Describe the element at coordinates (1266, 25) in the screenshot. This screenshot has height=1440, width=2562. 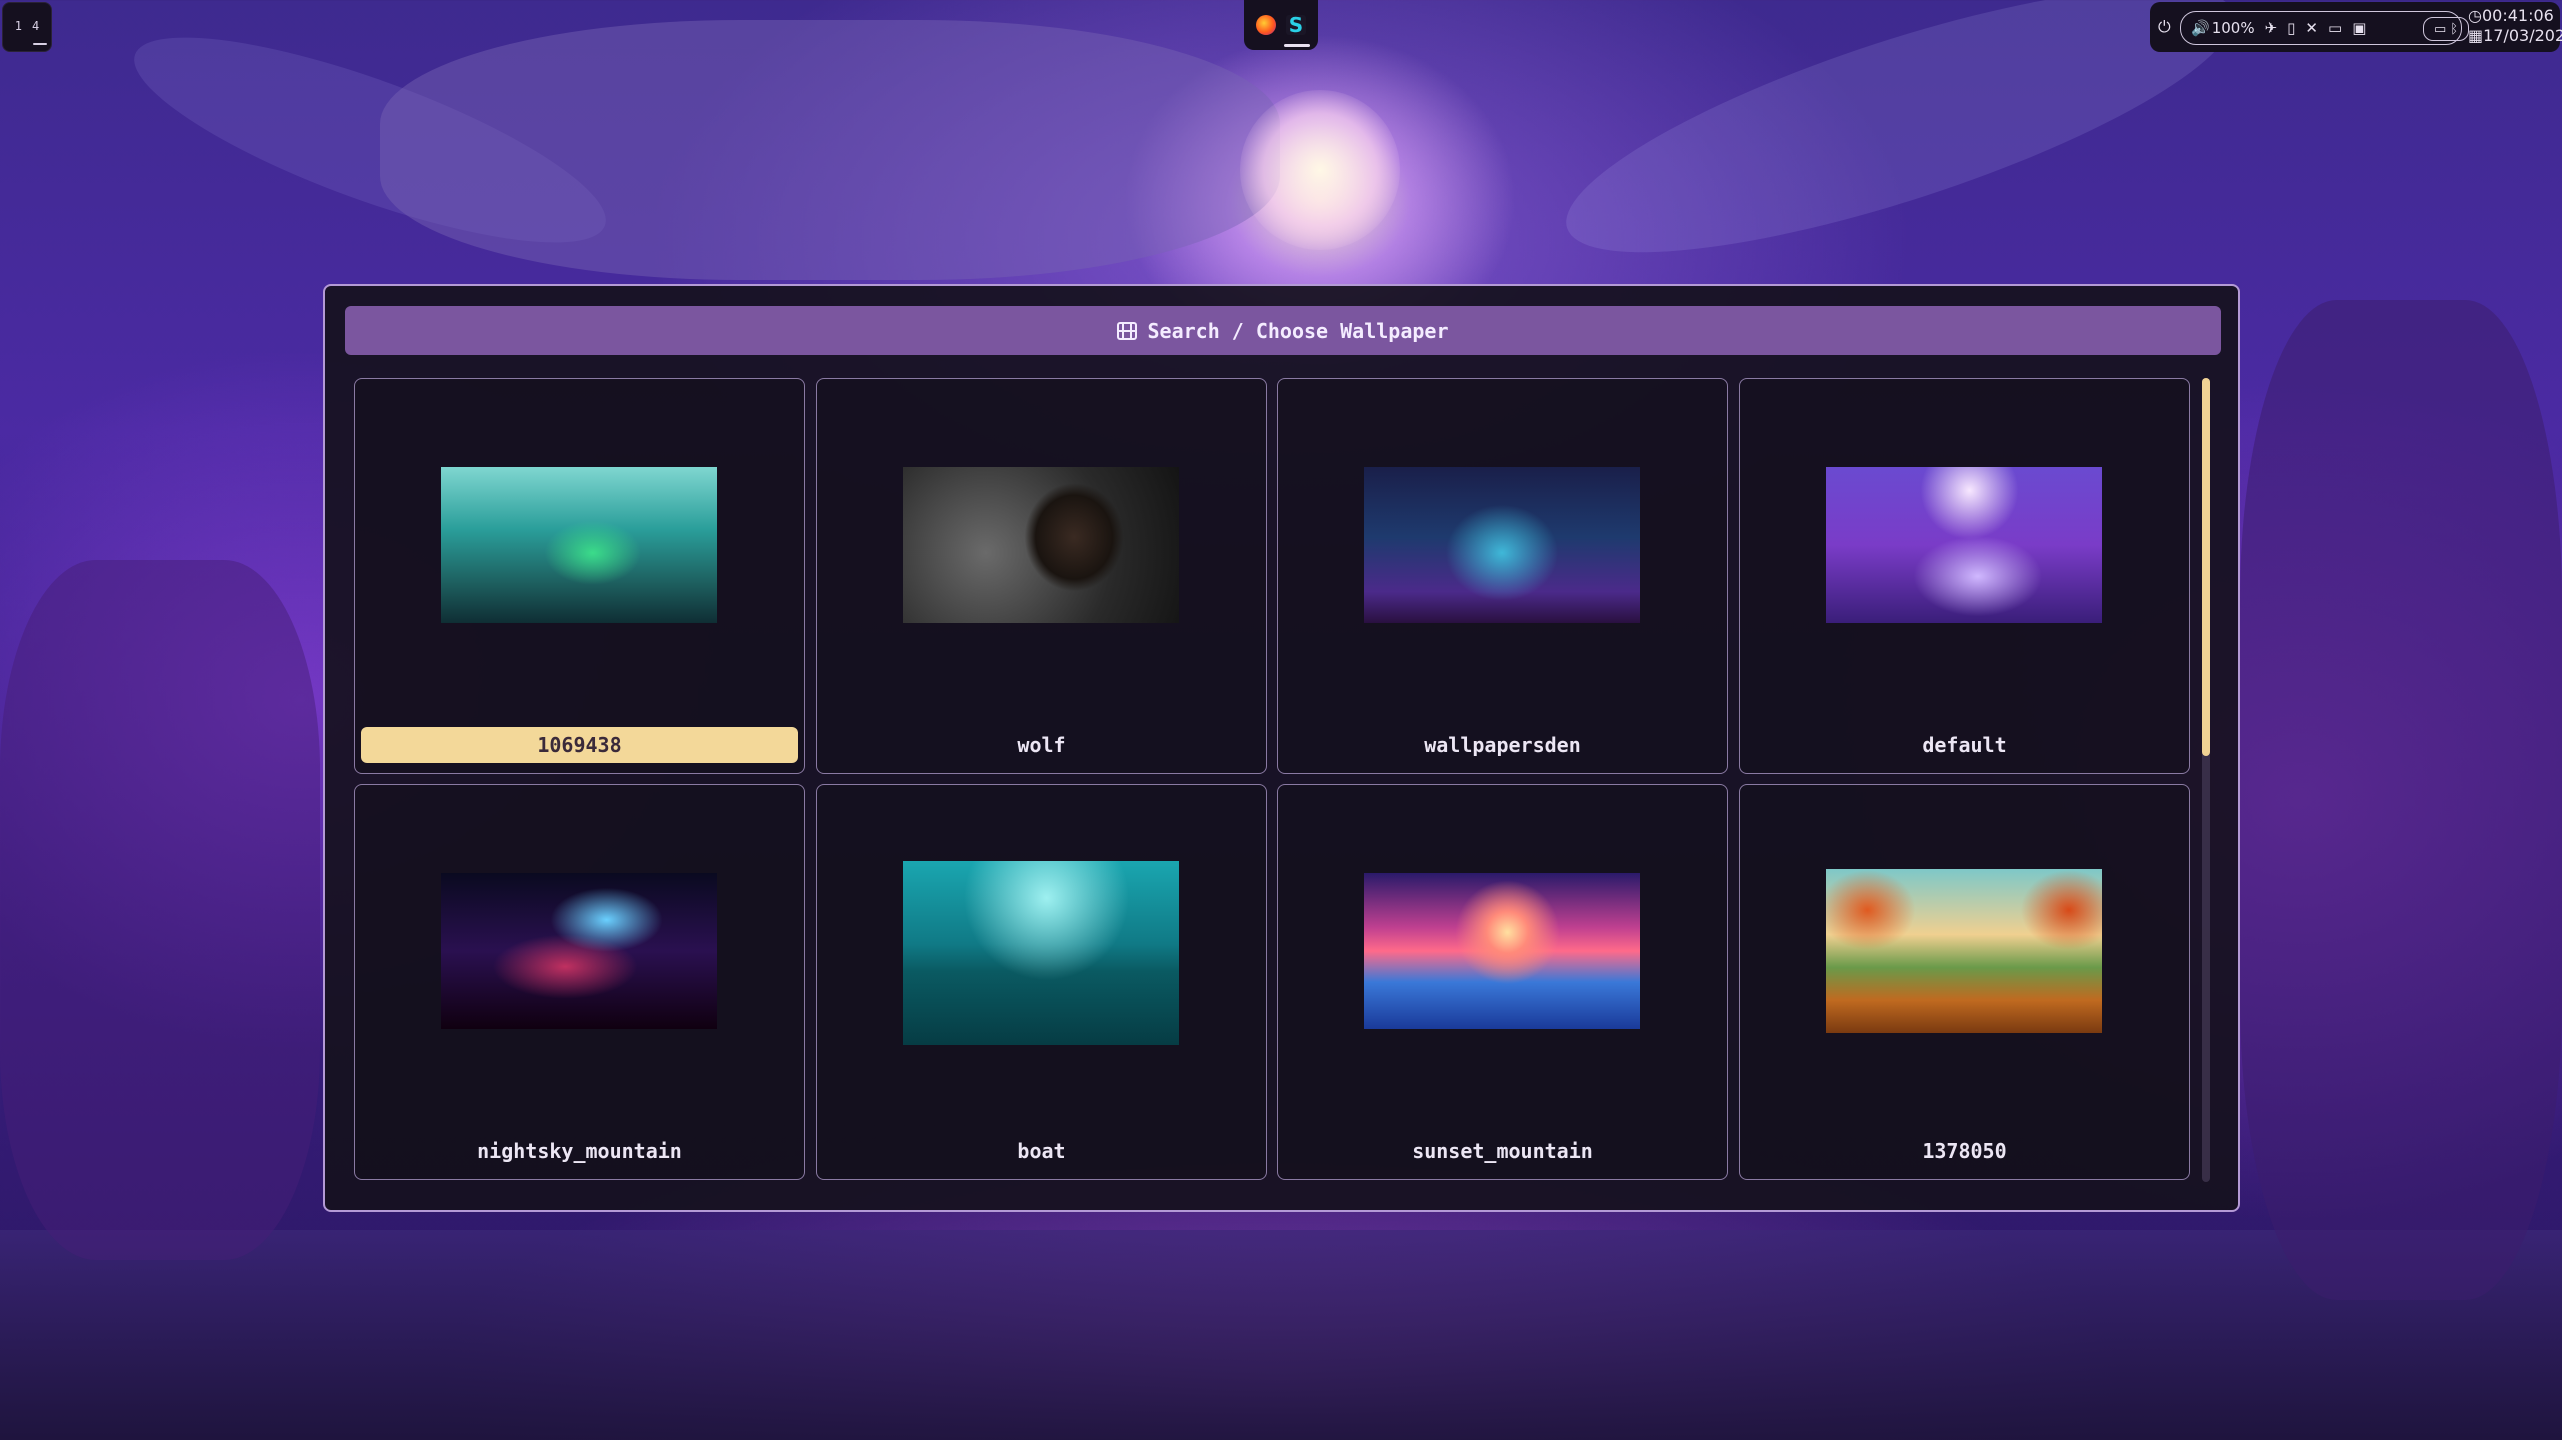
I see `firefox-icon` at that location.